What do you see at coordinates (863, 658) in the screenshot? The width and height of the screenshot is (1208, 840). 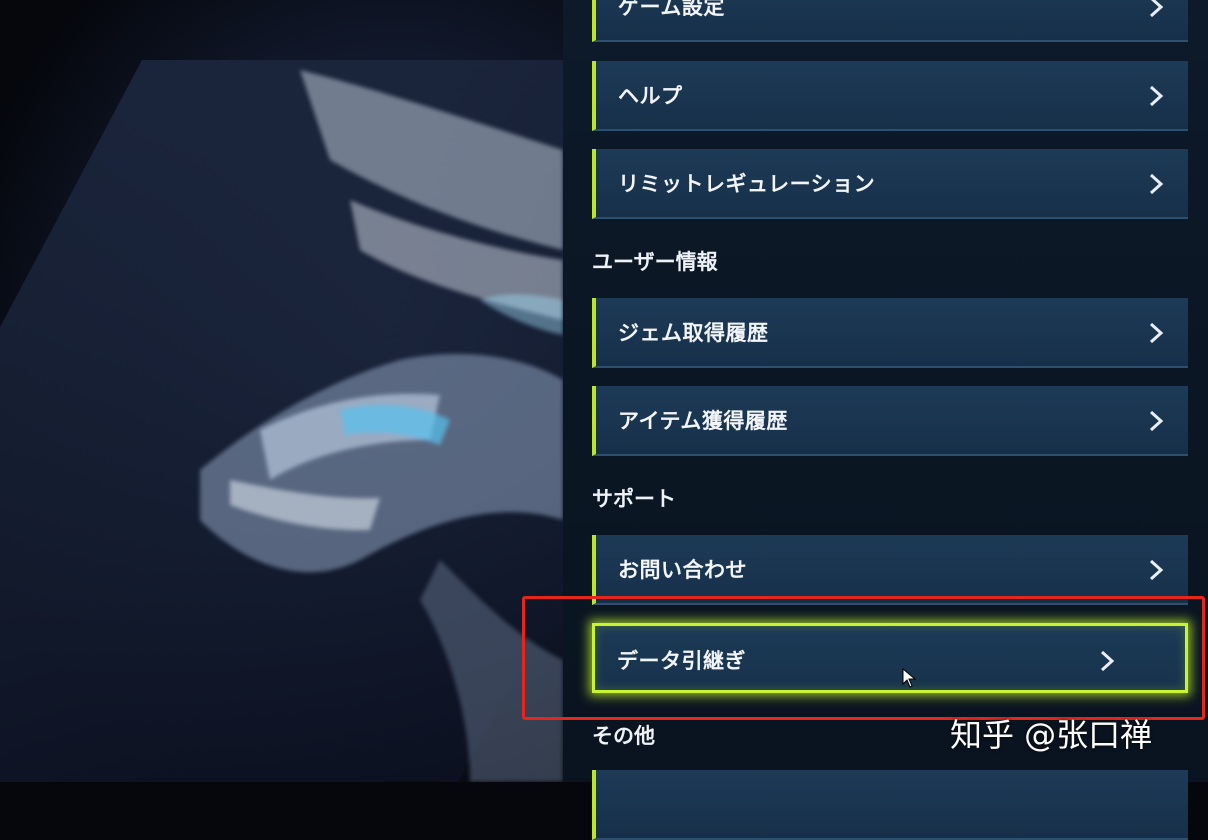 I see `annotation-highlight-box` at bounding box center [863, 658].